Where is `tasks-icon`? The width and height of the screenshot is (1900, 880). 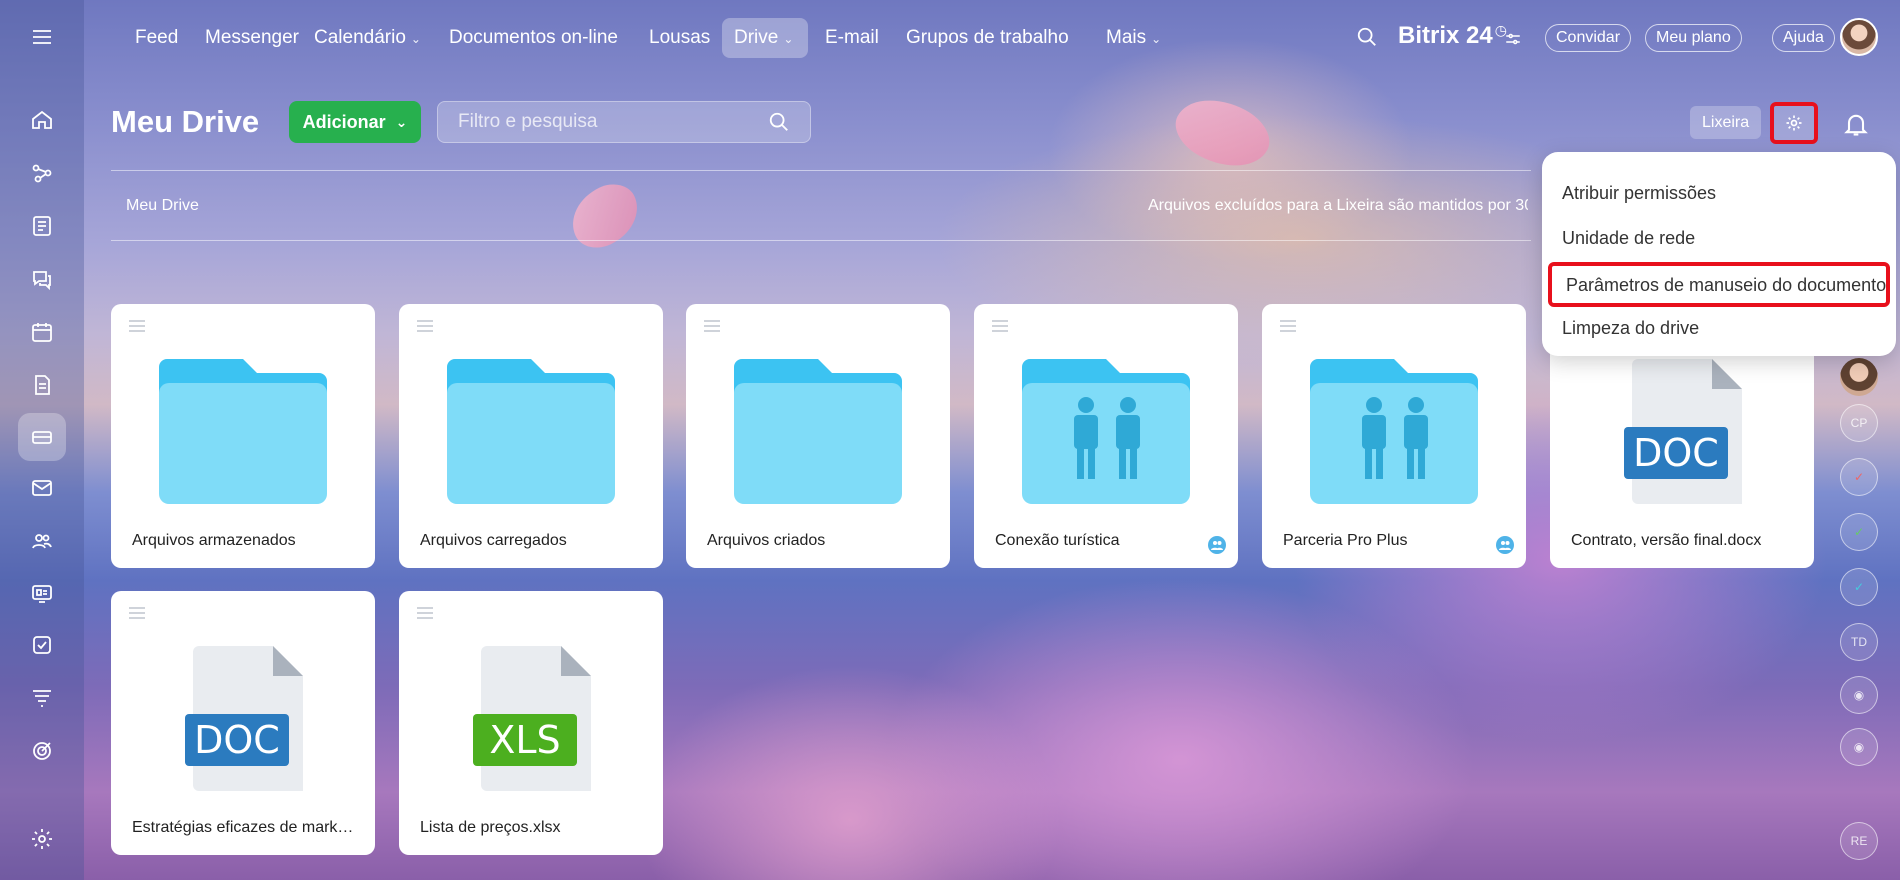 tasks-icon is located at coordinates (42, 645).